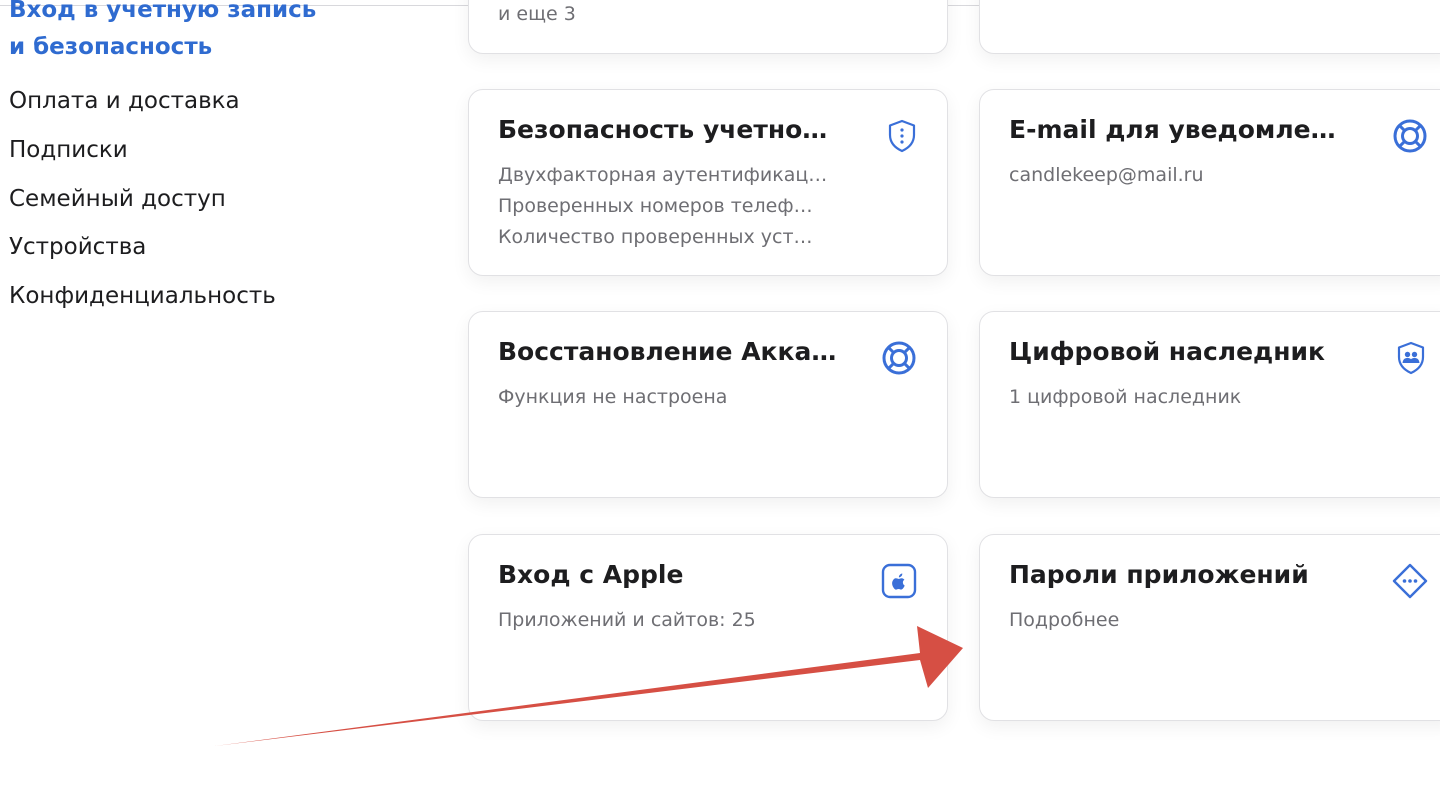  Describe the element at coordinates (902, 136) in the screenshot. I see `shield-icon` at that location.